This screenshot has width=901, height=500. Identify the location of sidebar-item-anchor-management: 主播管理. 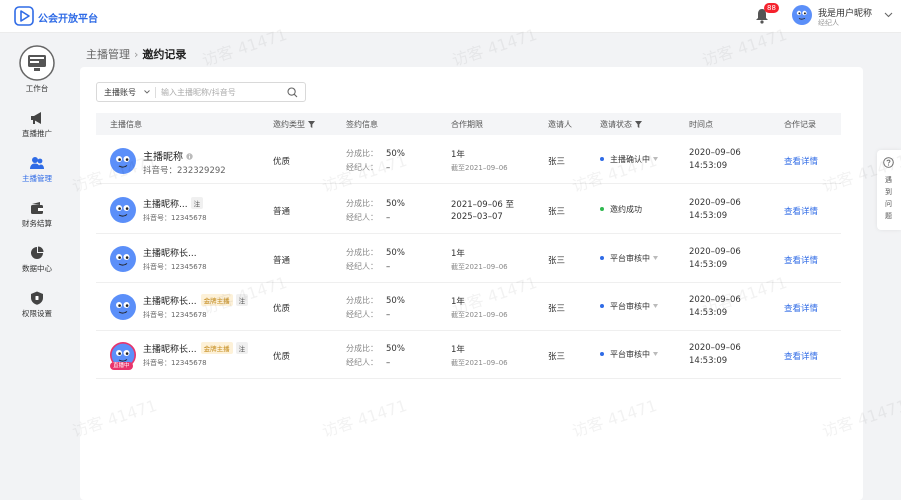
(37, 170).